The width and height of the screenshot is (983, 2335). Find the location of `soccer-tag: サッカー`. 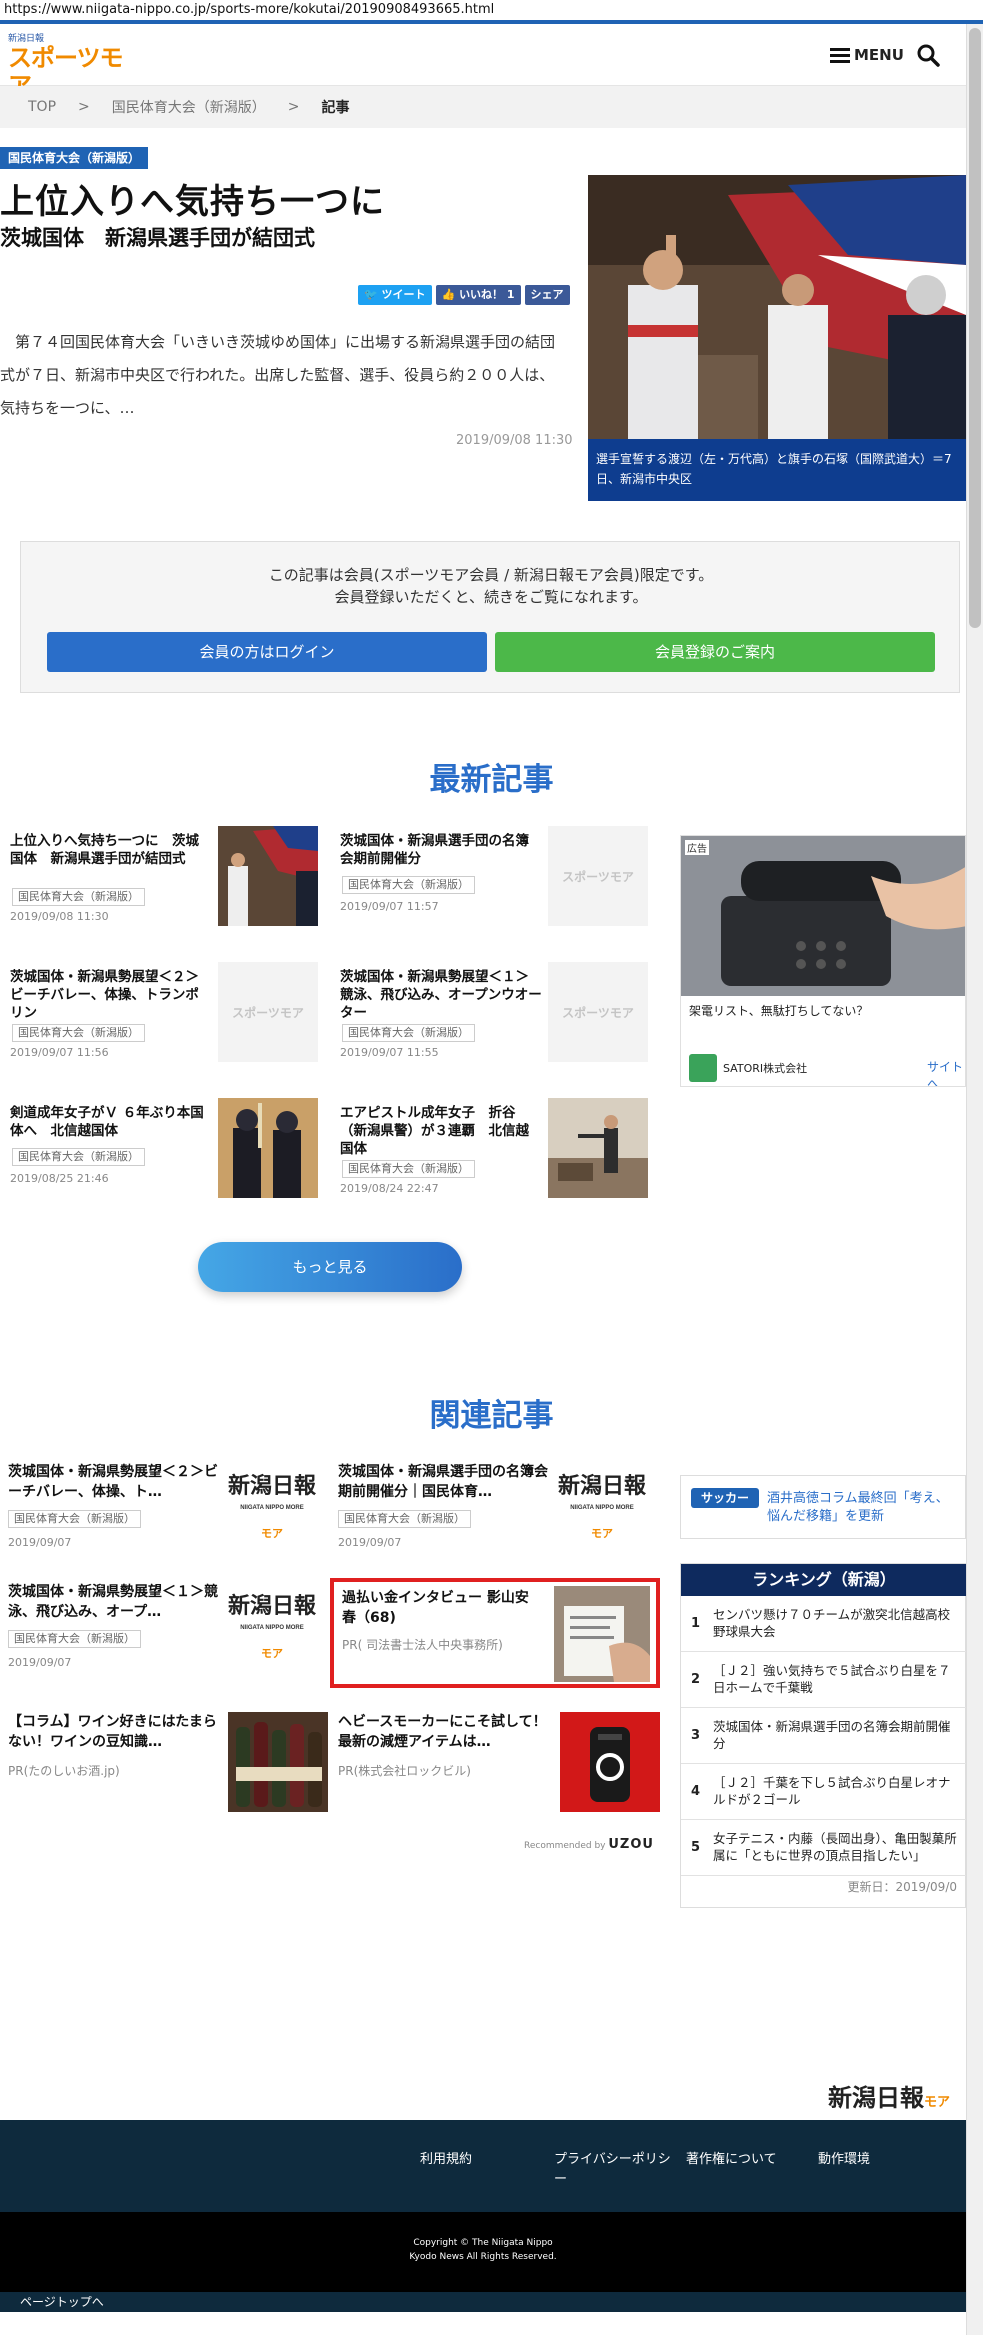

soccer-tag: サッカー is located at coordinates (725, 1498).